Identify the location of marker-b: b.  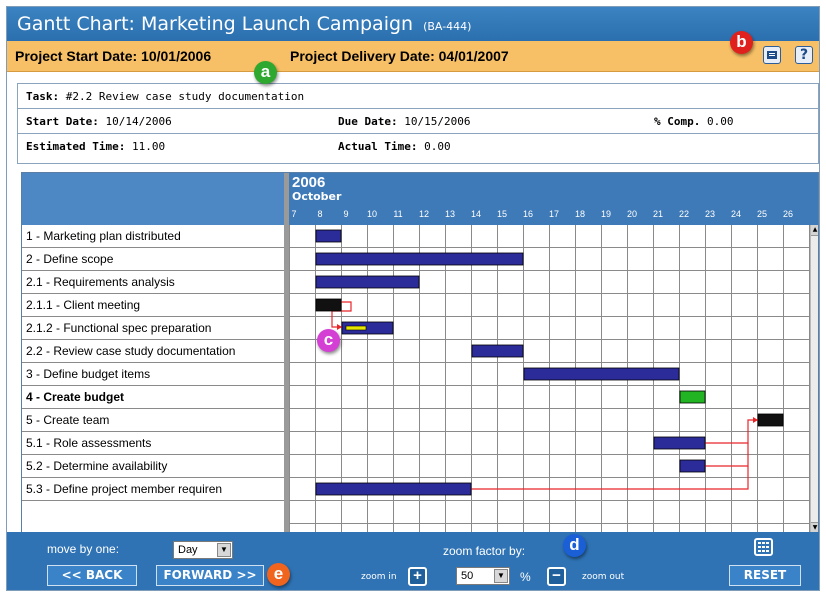
(741, 42).